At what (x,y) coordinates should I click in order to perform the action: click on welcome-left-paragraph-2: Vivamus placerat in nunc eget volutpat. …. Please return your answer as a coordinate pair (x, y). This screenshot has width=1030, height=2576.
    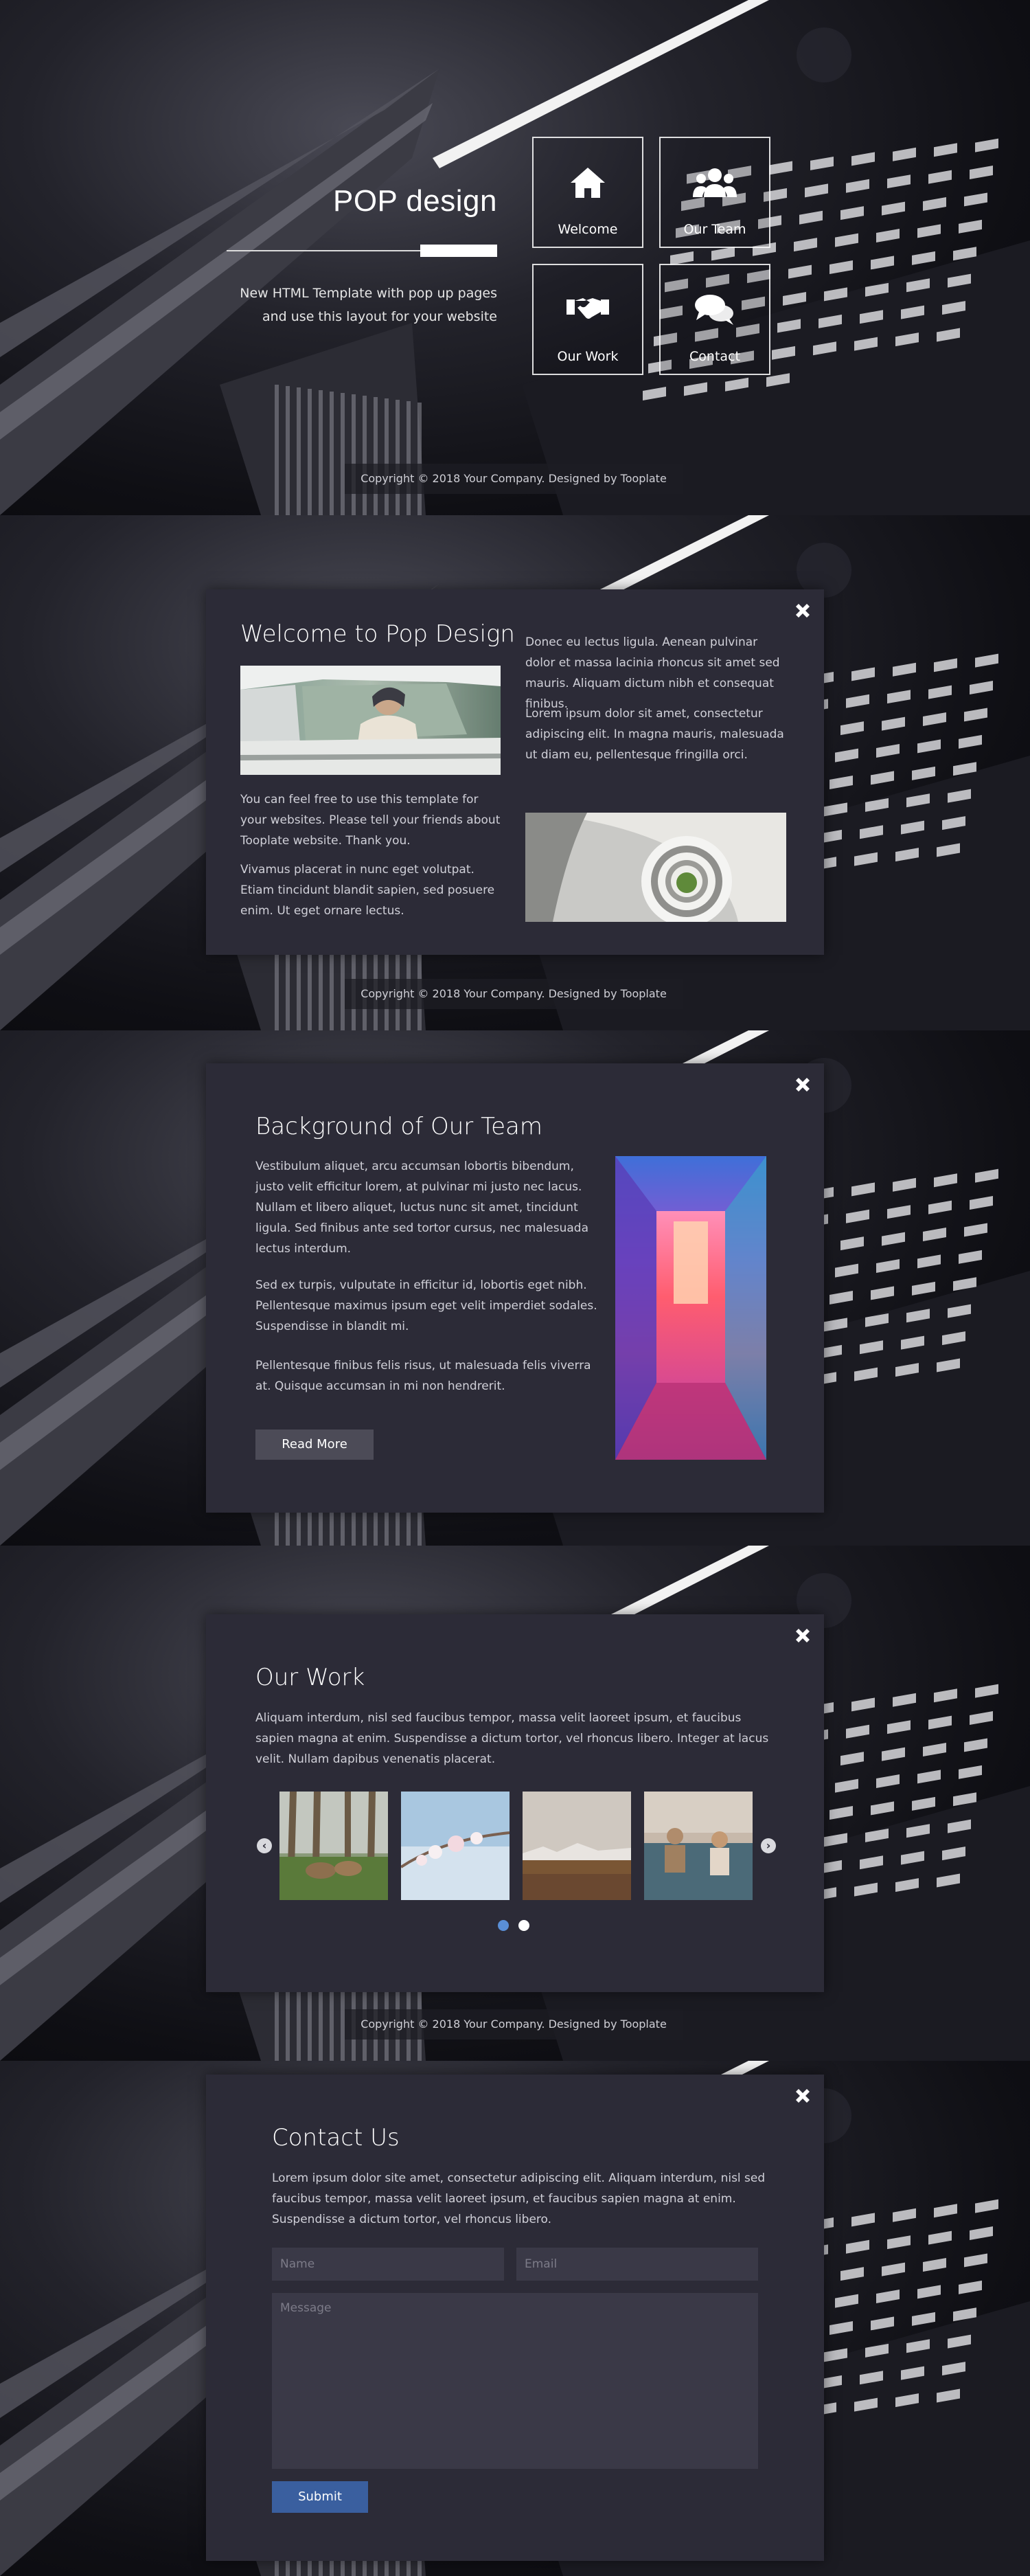
    Looking at the image, I should click on (367, 890).